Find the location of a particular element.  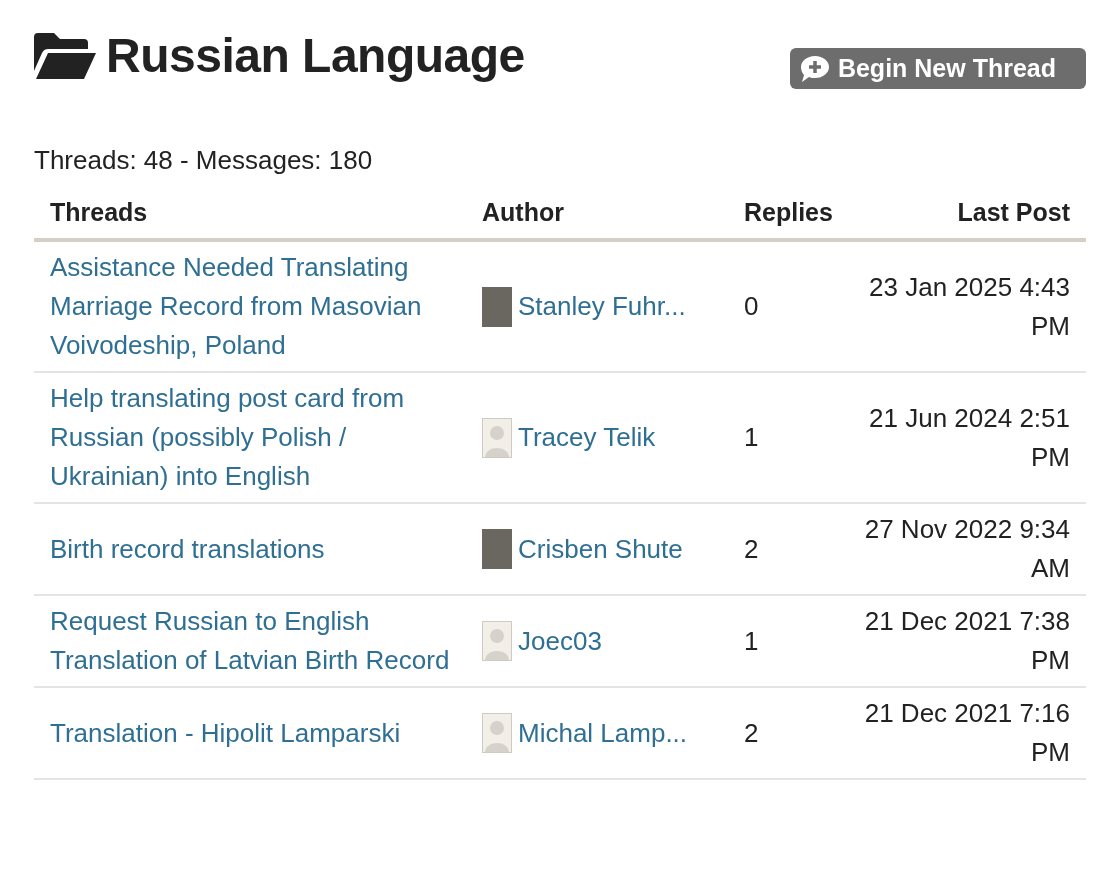

chat-plus-icon is located at coordinates (814, 68).